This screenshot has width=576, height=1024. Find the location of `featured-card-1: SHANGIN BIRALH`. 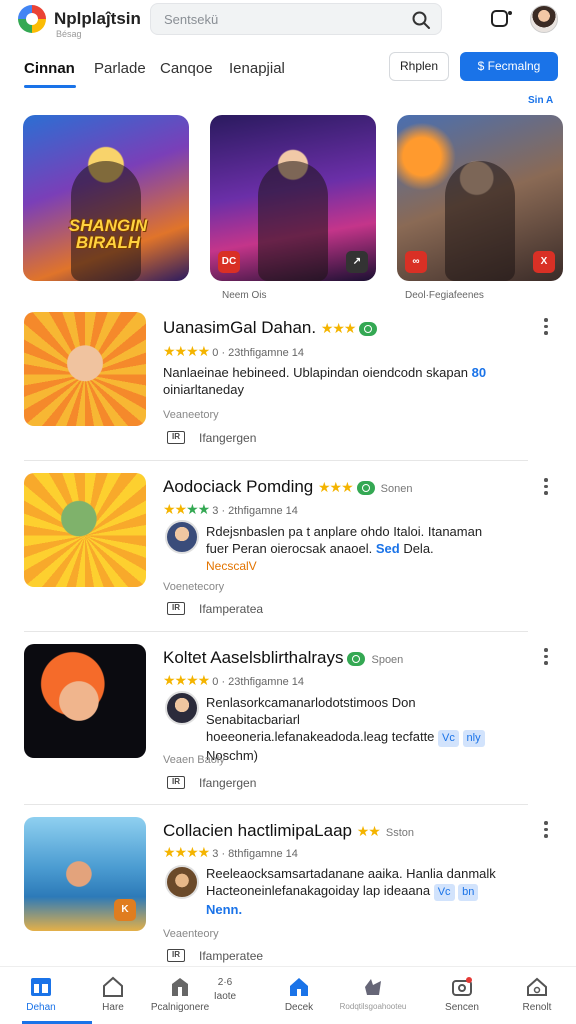

featured-card-1: SHANGIN BIRALH is located at coordinates (106, 198).